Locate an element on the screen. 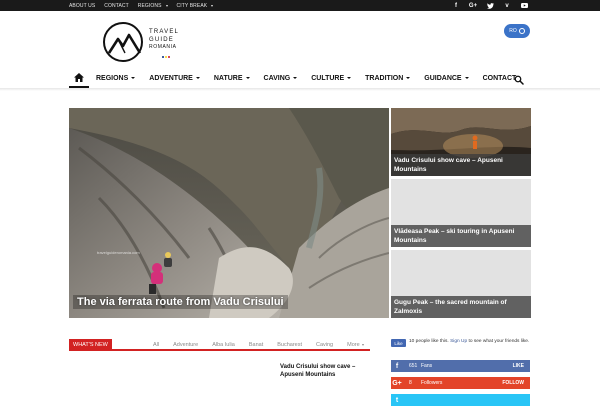 The image size is (600, 406). tab-bucharest: Bucharest is located at coordinates (289, 345).